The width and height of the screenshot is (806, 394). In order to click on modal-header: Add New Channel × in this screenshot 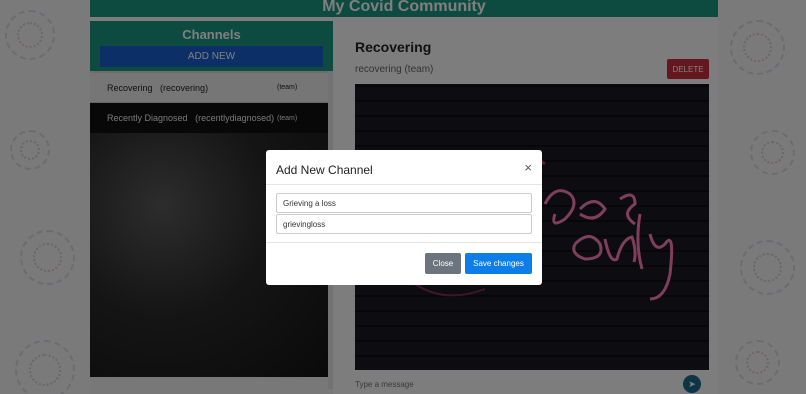, I will do `click(404, 167)`.